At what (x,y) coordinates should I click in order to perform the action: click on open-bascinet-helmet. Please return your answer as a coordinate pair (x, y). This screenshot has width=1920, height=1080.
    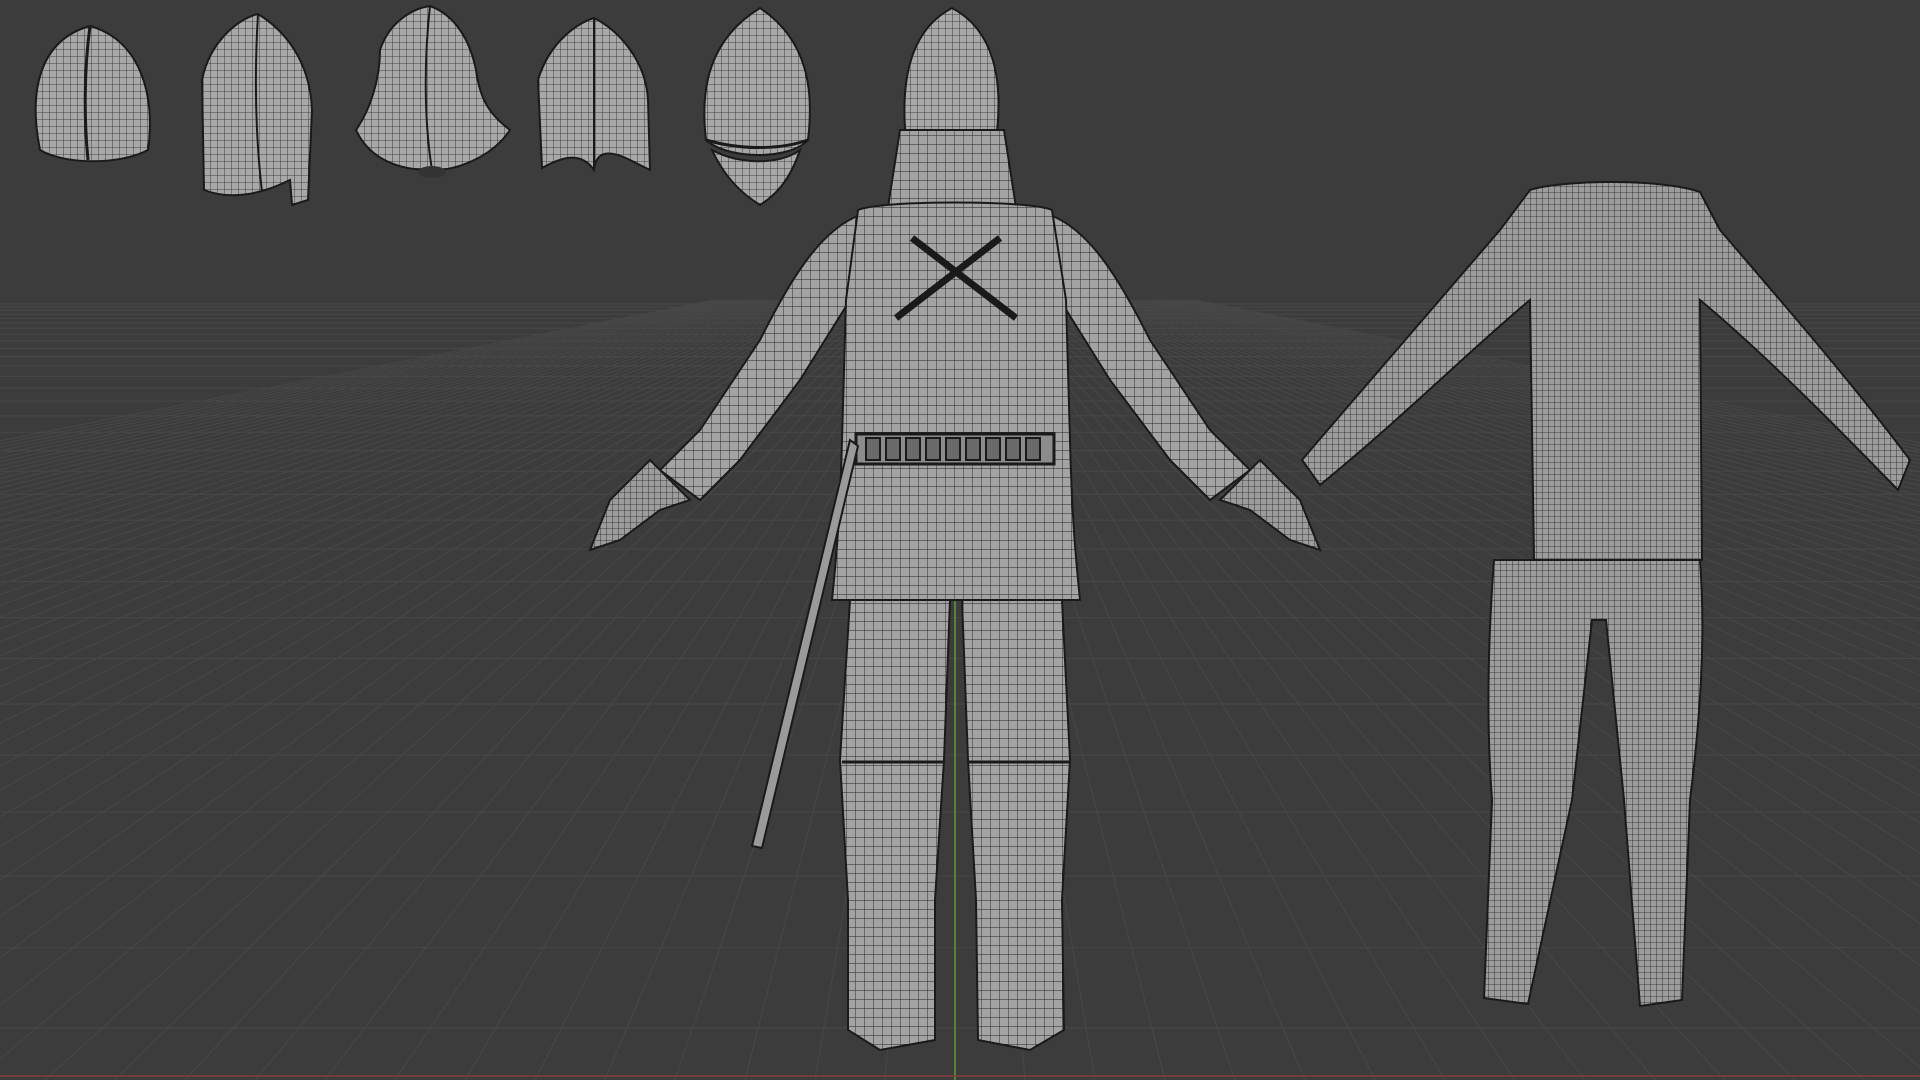
    Looking at the image, I should click on (257, 109).